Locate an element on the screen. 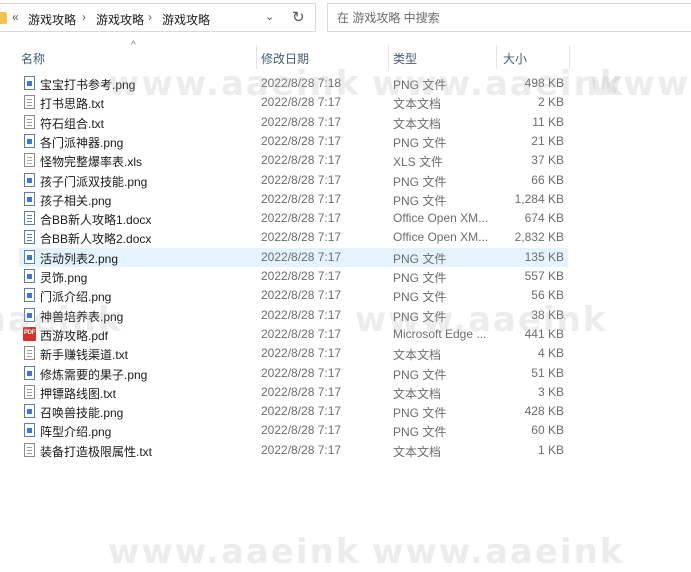 The height and width of the screenshot is (572, 691). file-row: 神兽培养表.png 2022/8/28 7:17 PNG 文件 38 KB is located at coordinates (293, 315).